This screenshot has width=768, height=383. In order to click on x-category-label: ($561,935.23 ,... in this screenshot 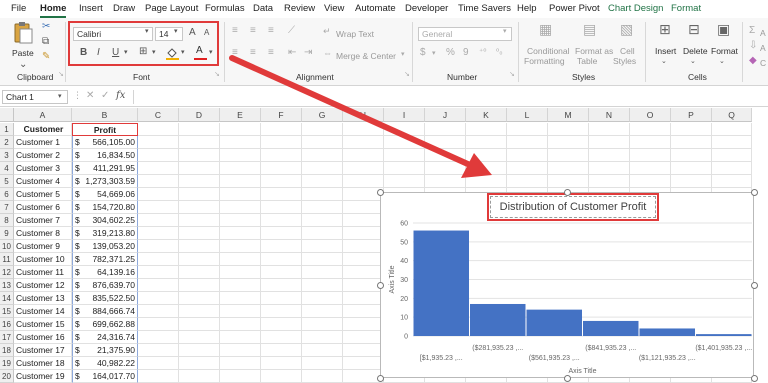, I will do `click(554, 358)`.